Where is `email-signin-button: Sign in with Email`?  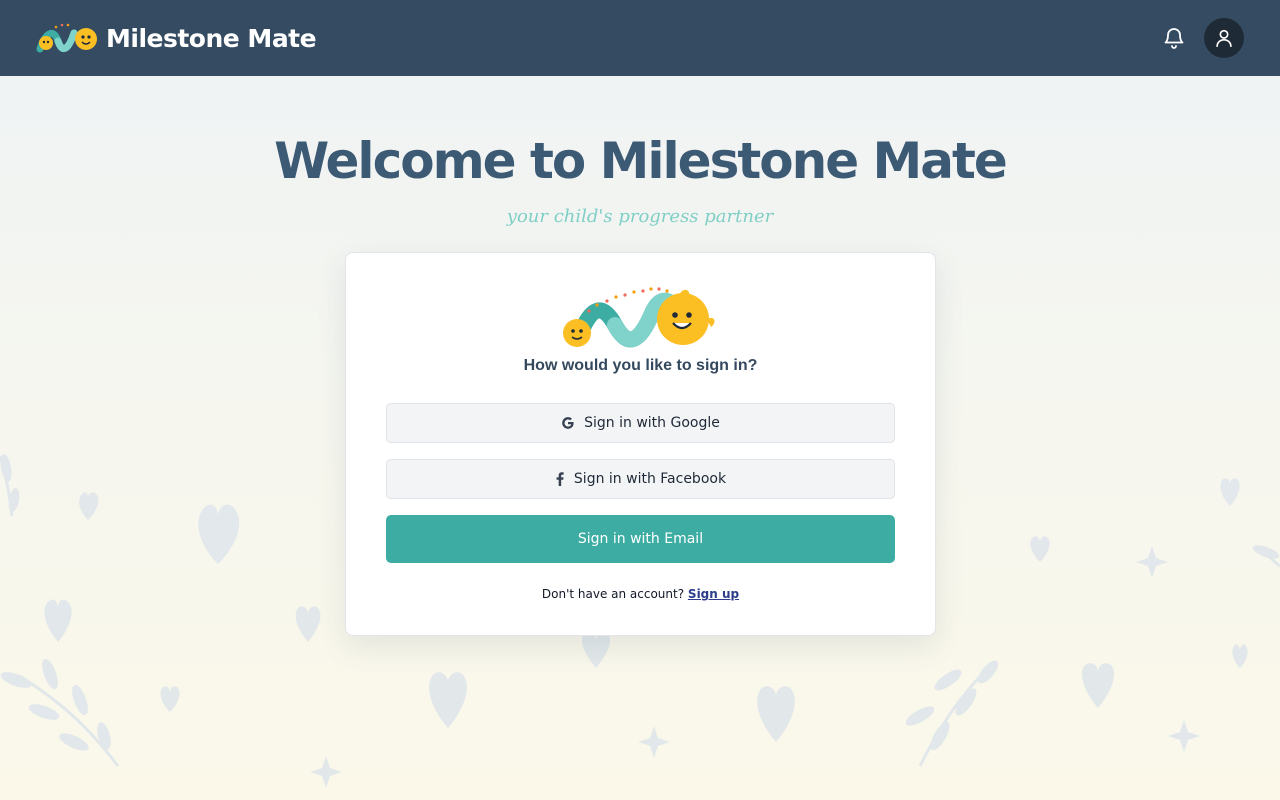
email-signin-button: Sign in with Email is located at coordinates (640, 539).